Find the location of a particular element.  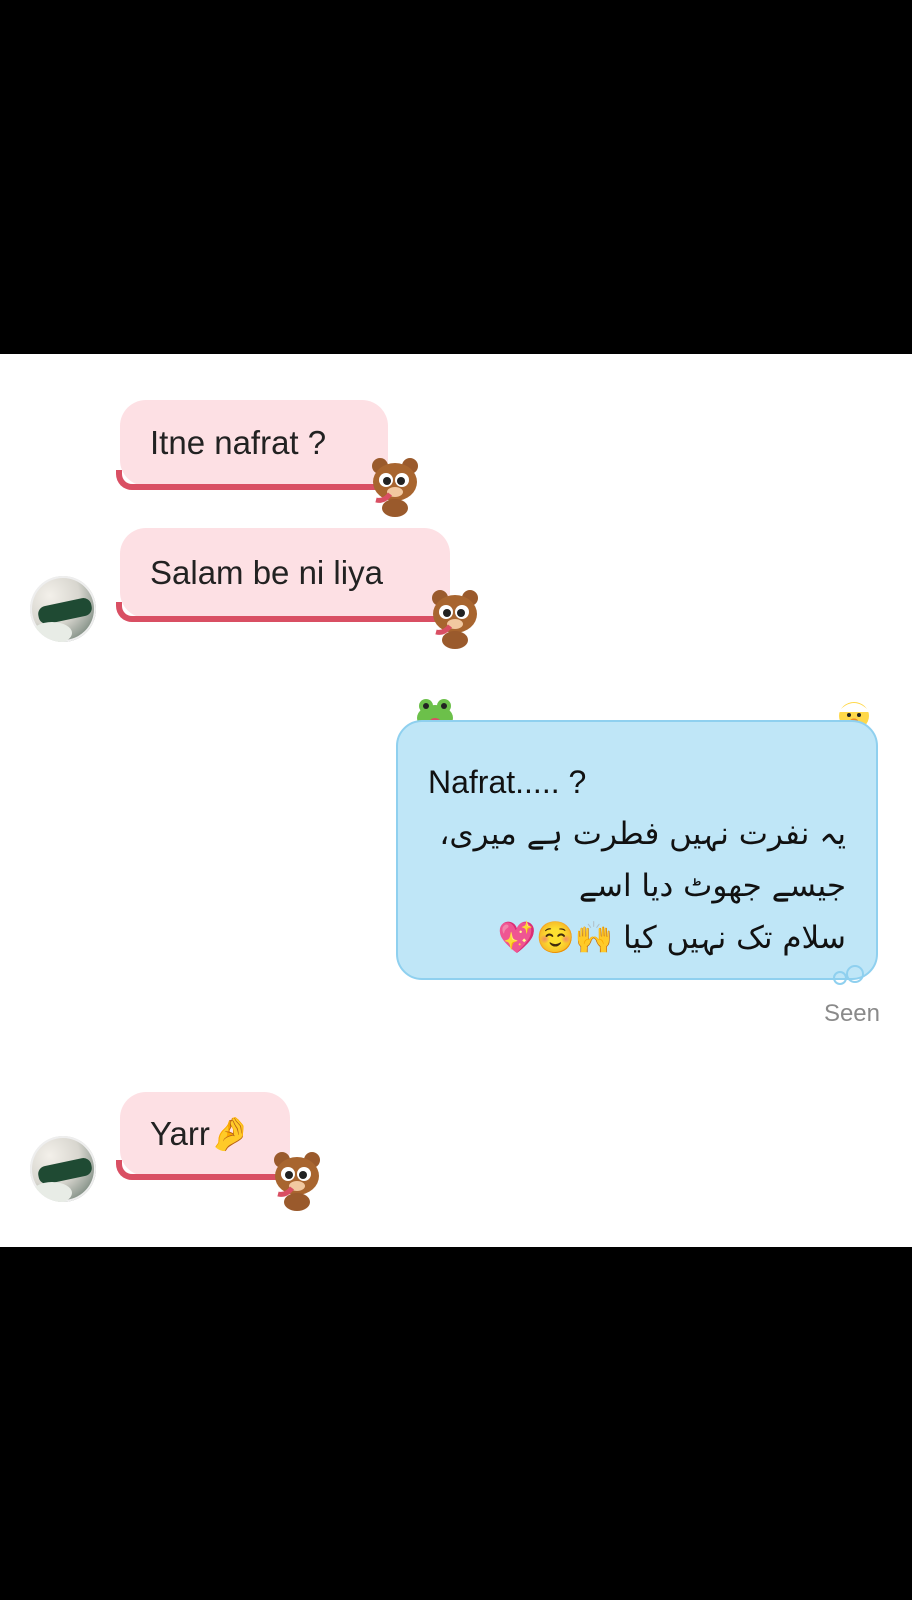

message-text-line: Nafrat..... ? is located at coordinates (507, 782).